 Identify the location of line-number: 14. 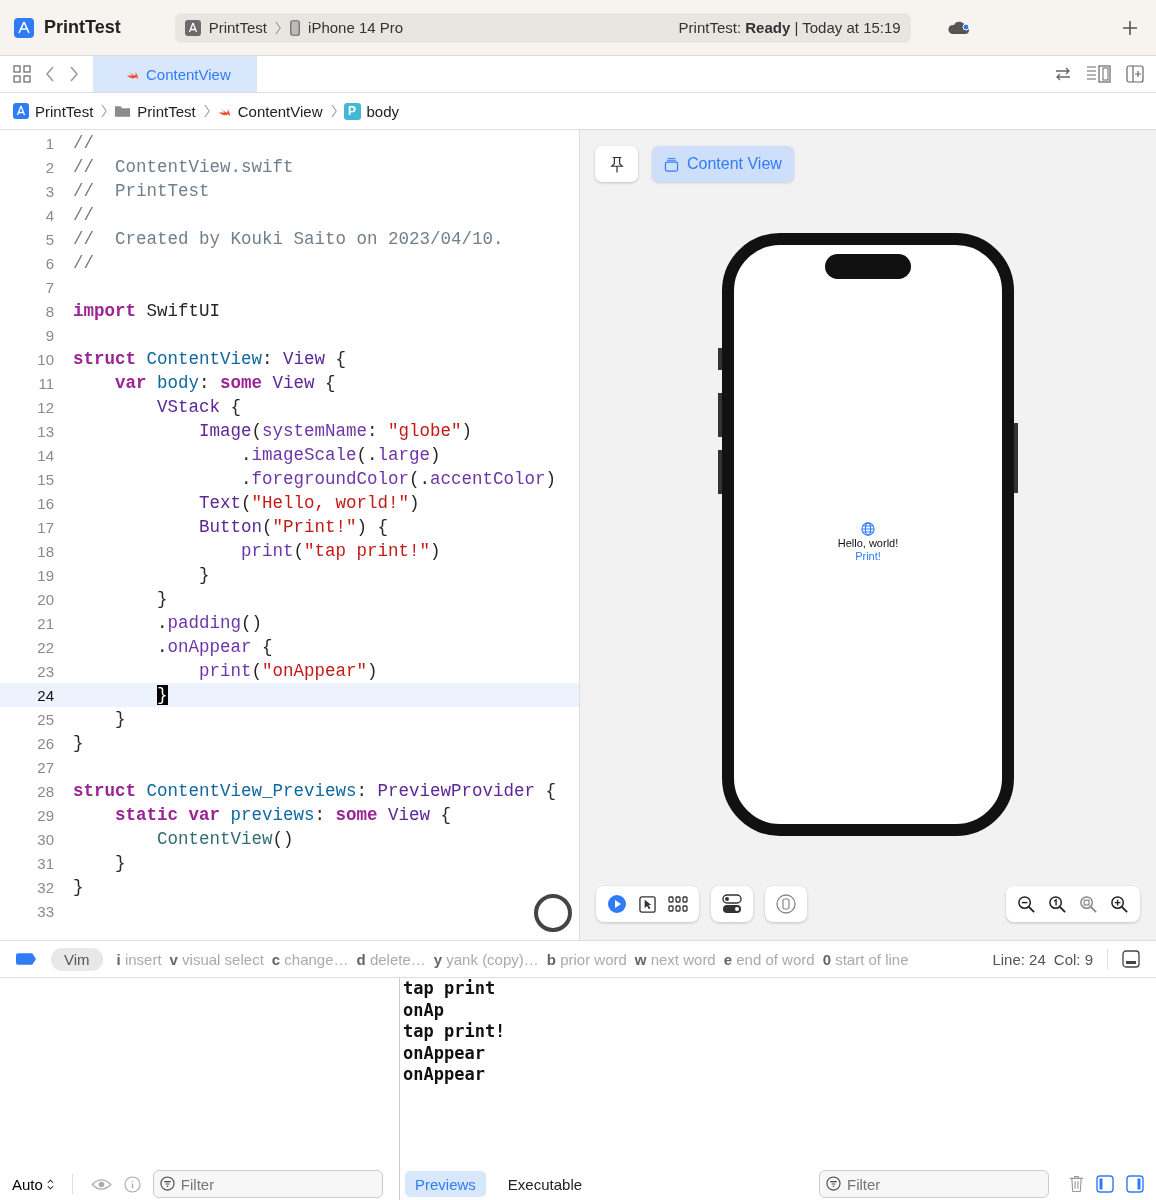
(45, 455).